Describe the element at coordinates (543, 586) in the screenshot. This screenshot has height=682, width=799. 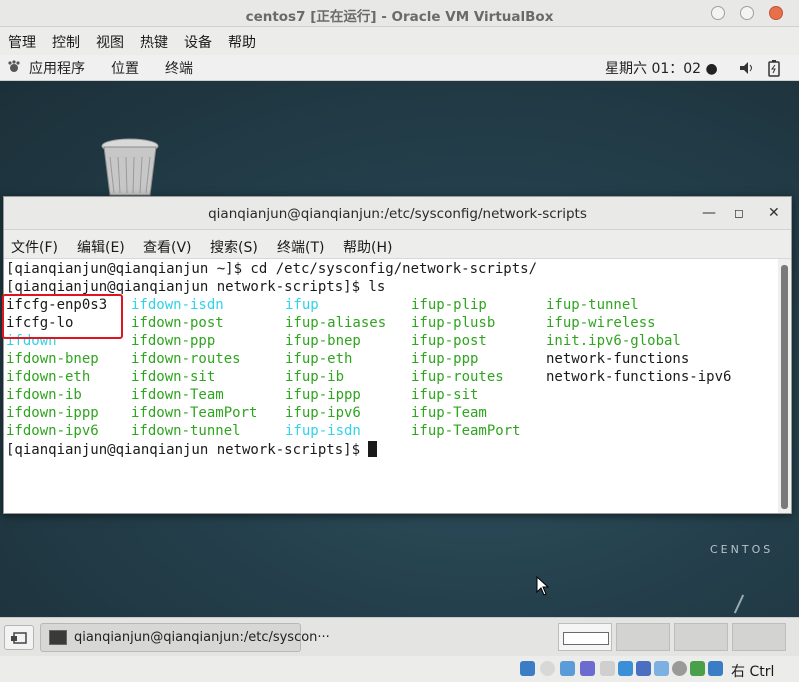
I see `mouse-pointer-icon` at that location.